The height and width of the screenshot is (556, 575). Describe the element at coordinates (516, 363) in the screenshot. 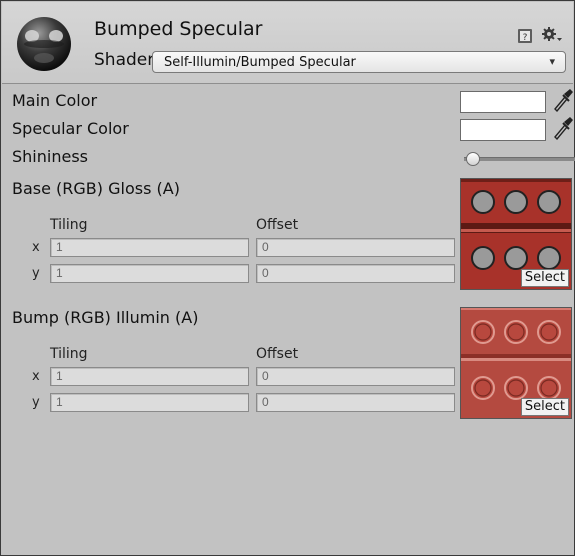

I see `bump-texture-slot: Select` at that location.